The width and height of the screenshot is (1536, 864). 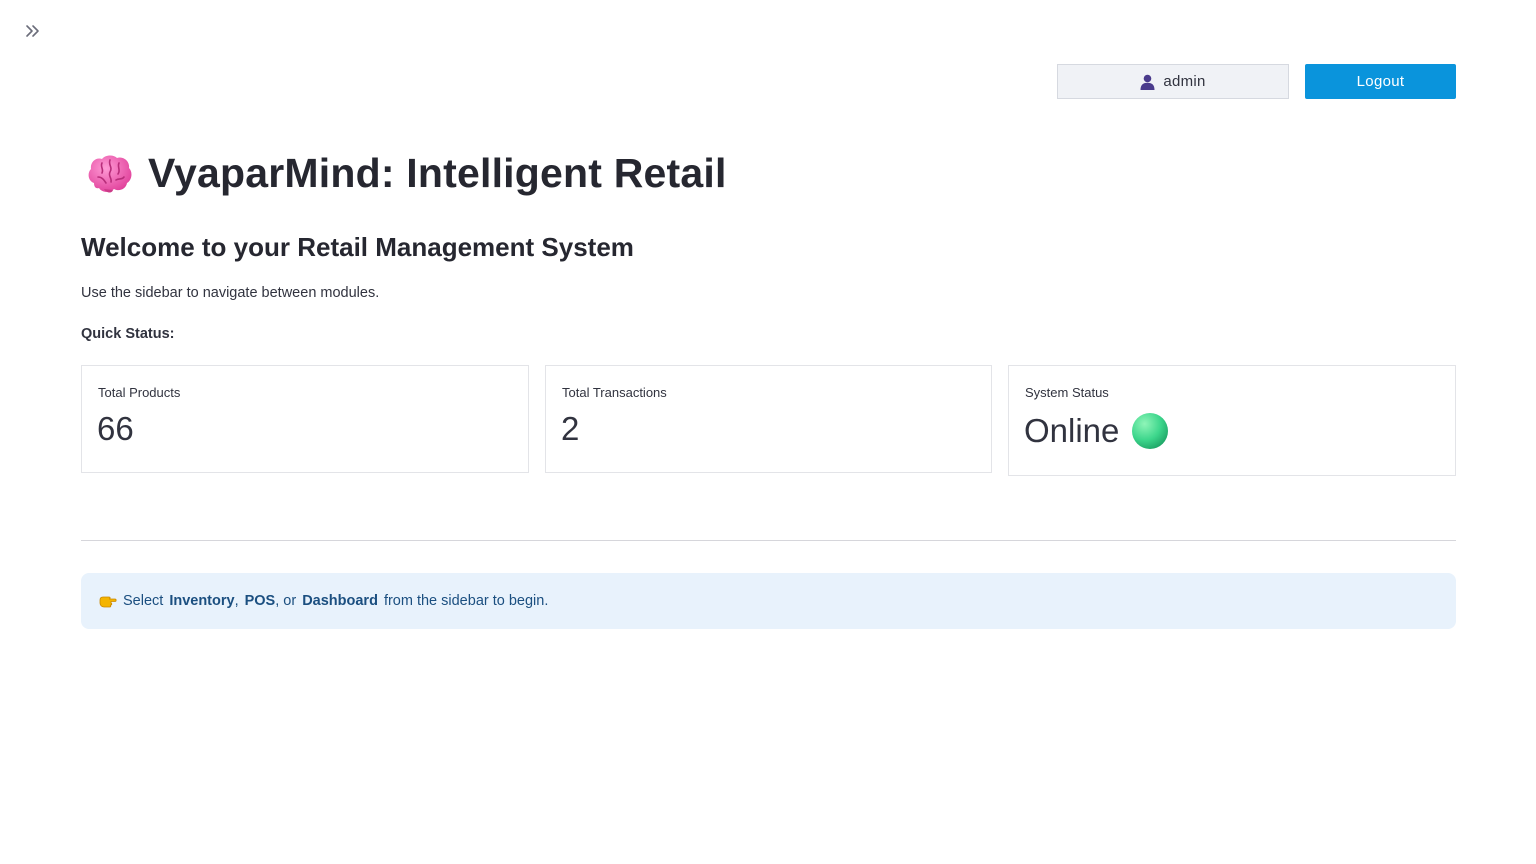 What do you see at coordinates (614, 392) in the screenshot?
I see `metric-label: Total Transactions` at bounding box center [614, 392].